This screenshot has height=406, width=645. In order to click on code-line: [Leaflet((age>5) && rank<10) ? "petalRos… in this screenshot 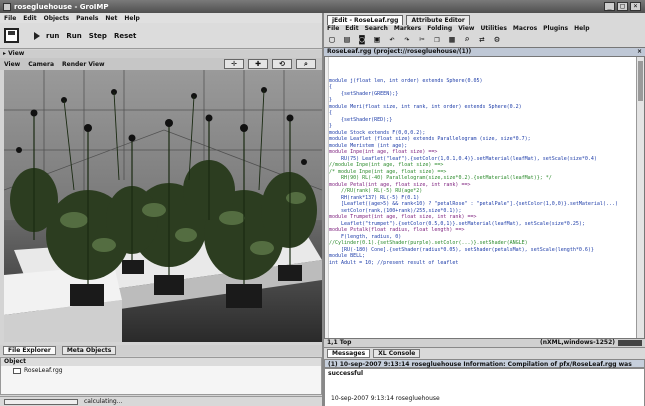, I will do `click(473, 204)`.